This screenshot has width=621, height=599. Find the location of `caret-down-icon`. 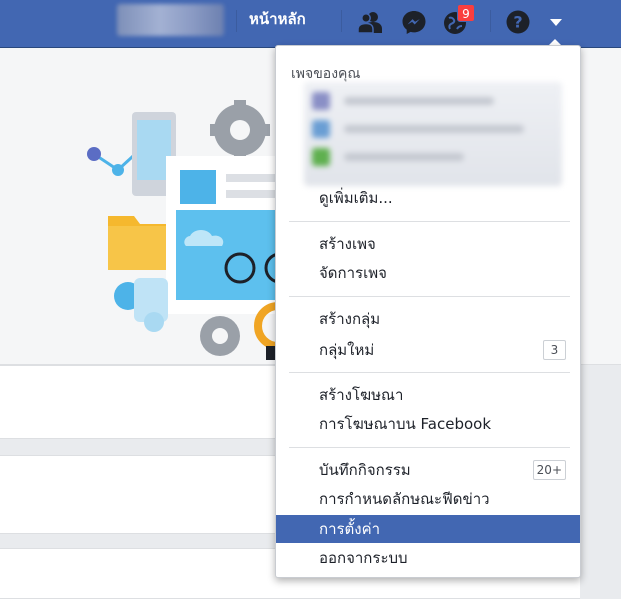

caret-down-icon is located at coordinates (556, 22).